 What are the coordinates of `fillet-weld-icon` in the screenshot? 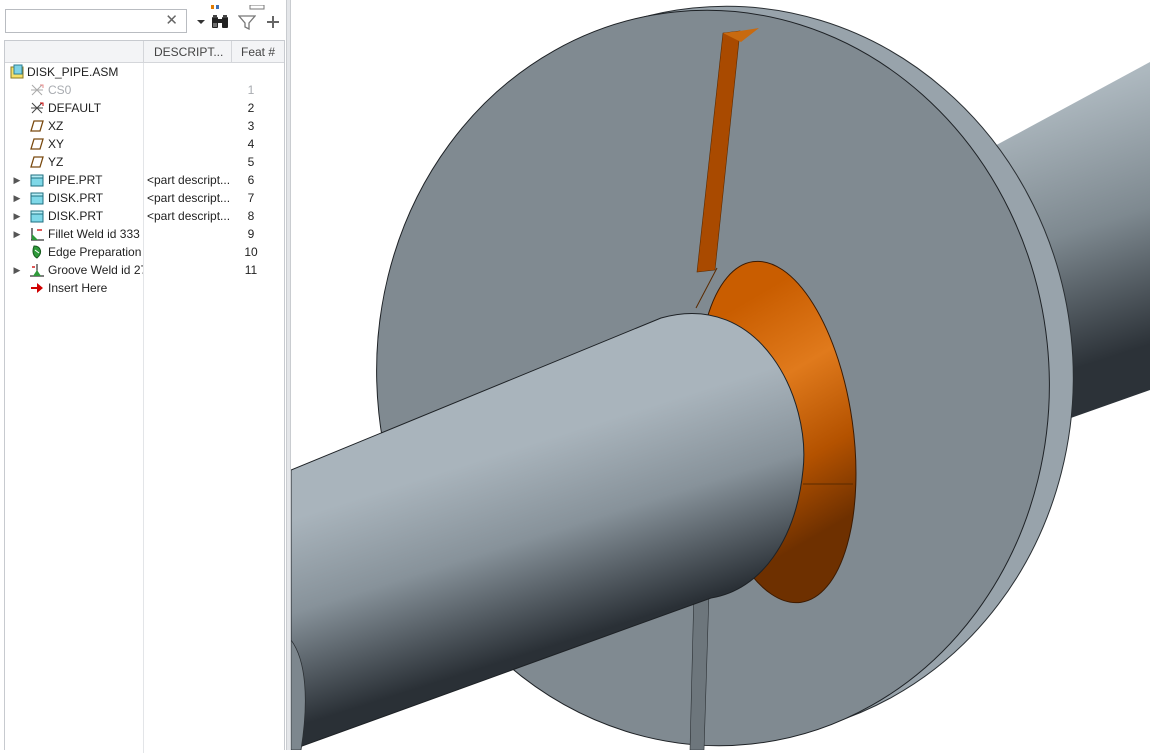 It's located at (37, 234).